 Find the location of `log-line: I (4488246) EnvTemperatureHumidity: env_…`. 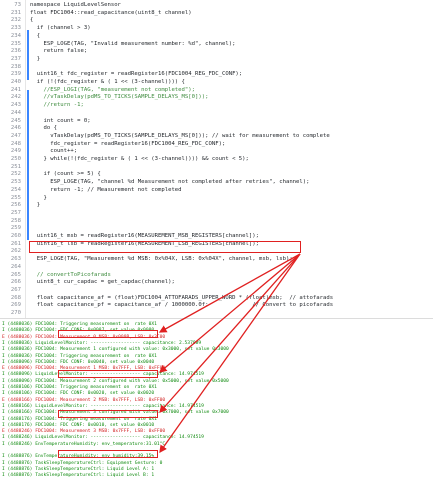

log-line: I (4488246) EnvTemperatureHumidity: env_… is located at coordinates (84, 444).